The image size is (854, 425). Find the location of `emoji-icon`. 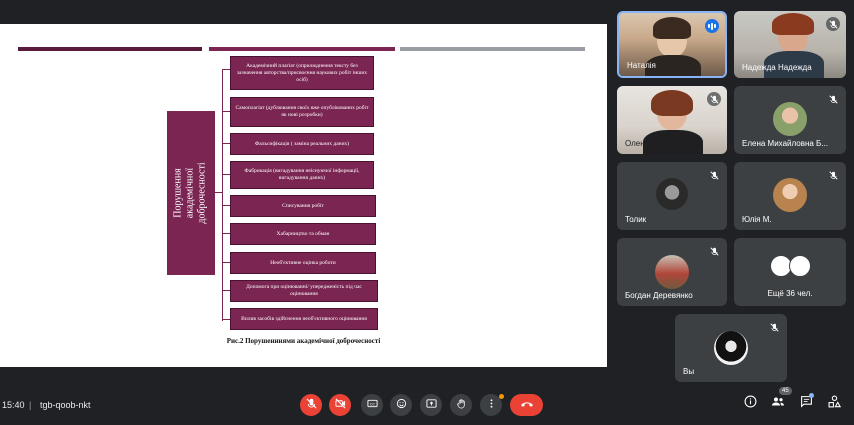

emoji-icon is located at coordinates (401, 405).